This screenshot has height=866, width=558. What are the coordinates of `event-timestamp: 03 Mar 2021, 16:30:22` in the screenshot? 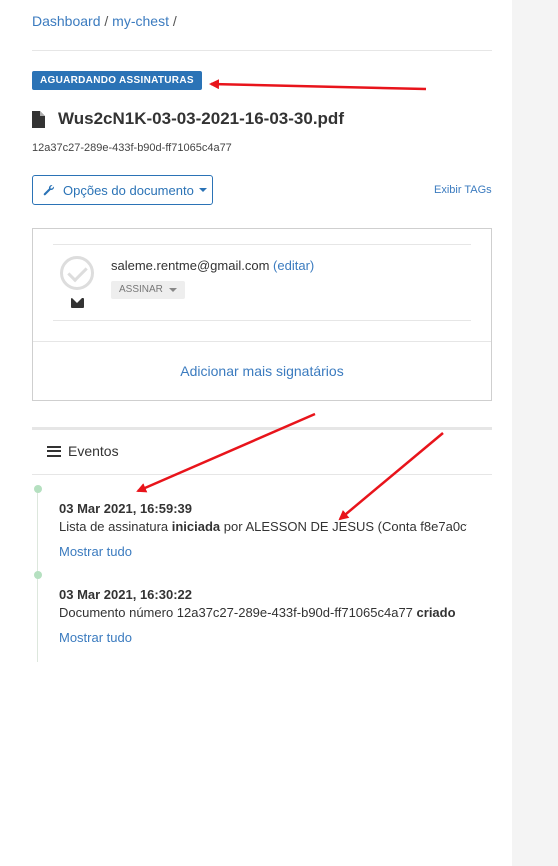 It's located at (125, 594).